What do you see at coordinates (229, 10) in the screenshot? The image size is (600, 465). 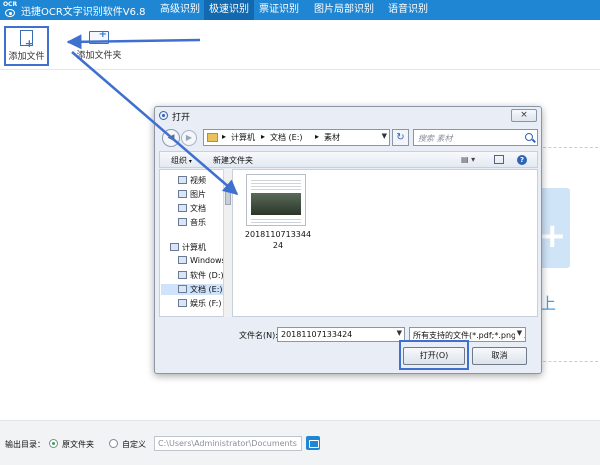 I see `menu-fast-ocr: 极速识别` at bounding box center [229, 10].